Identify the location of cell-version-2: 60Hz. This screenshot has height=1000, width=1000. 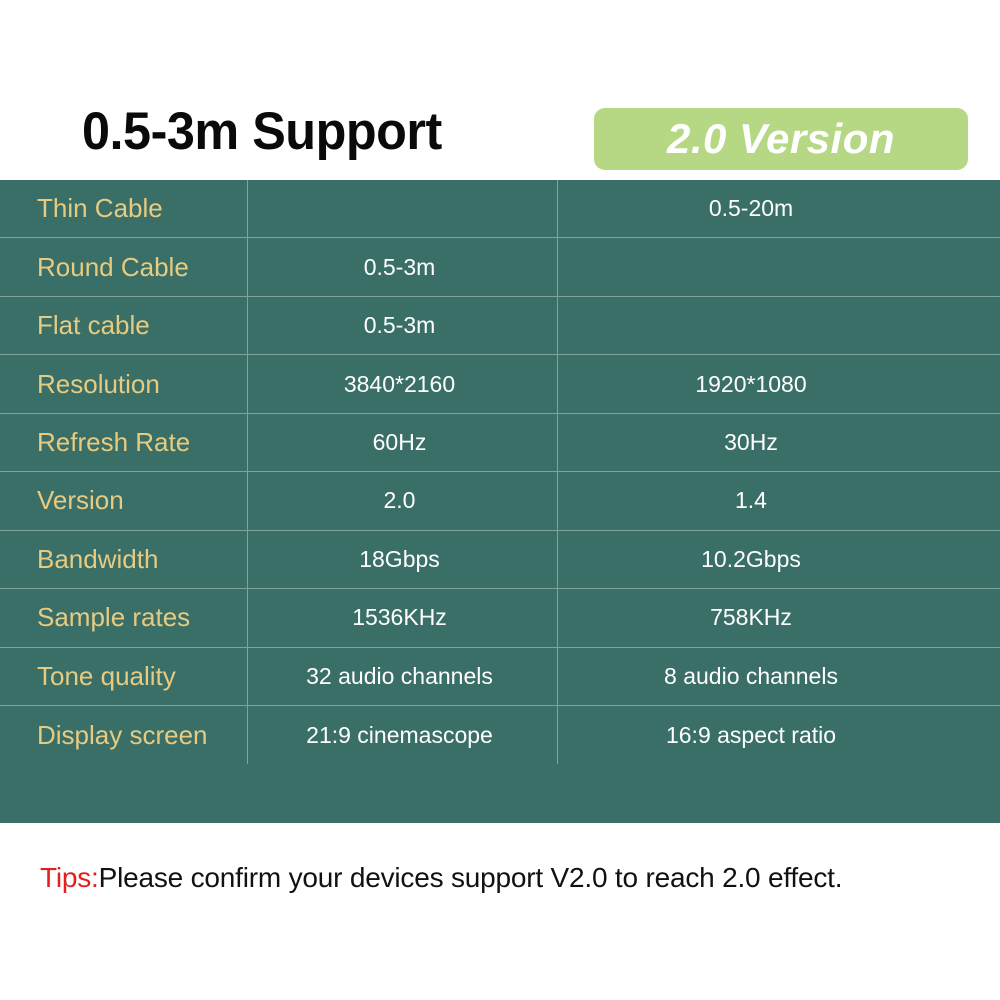
(403, 442).